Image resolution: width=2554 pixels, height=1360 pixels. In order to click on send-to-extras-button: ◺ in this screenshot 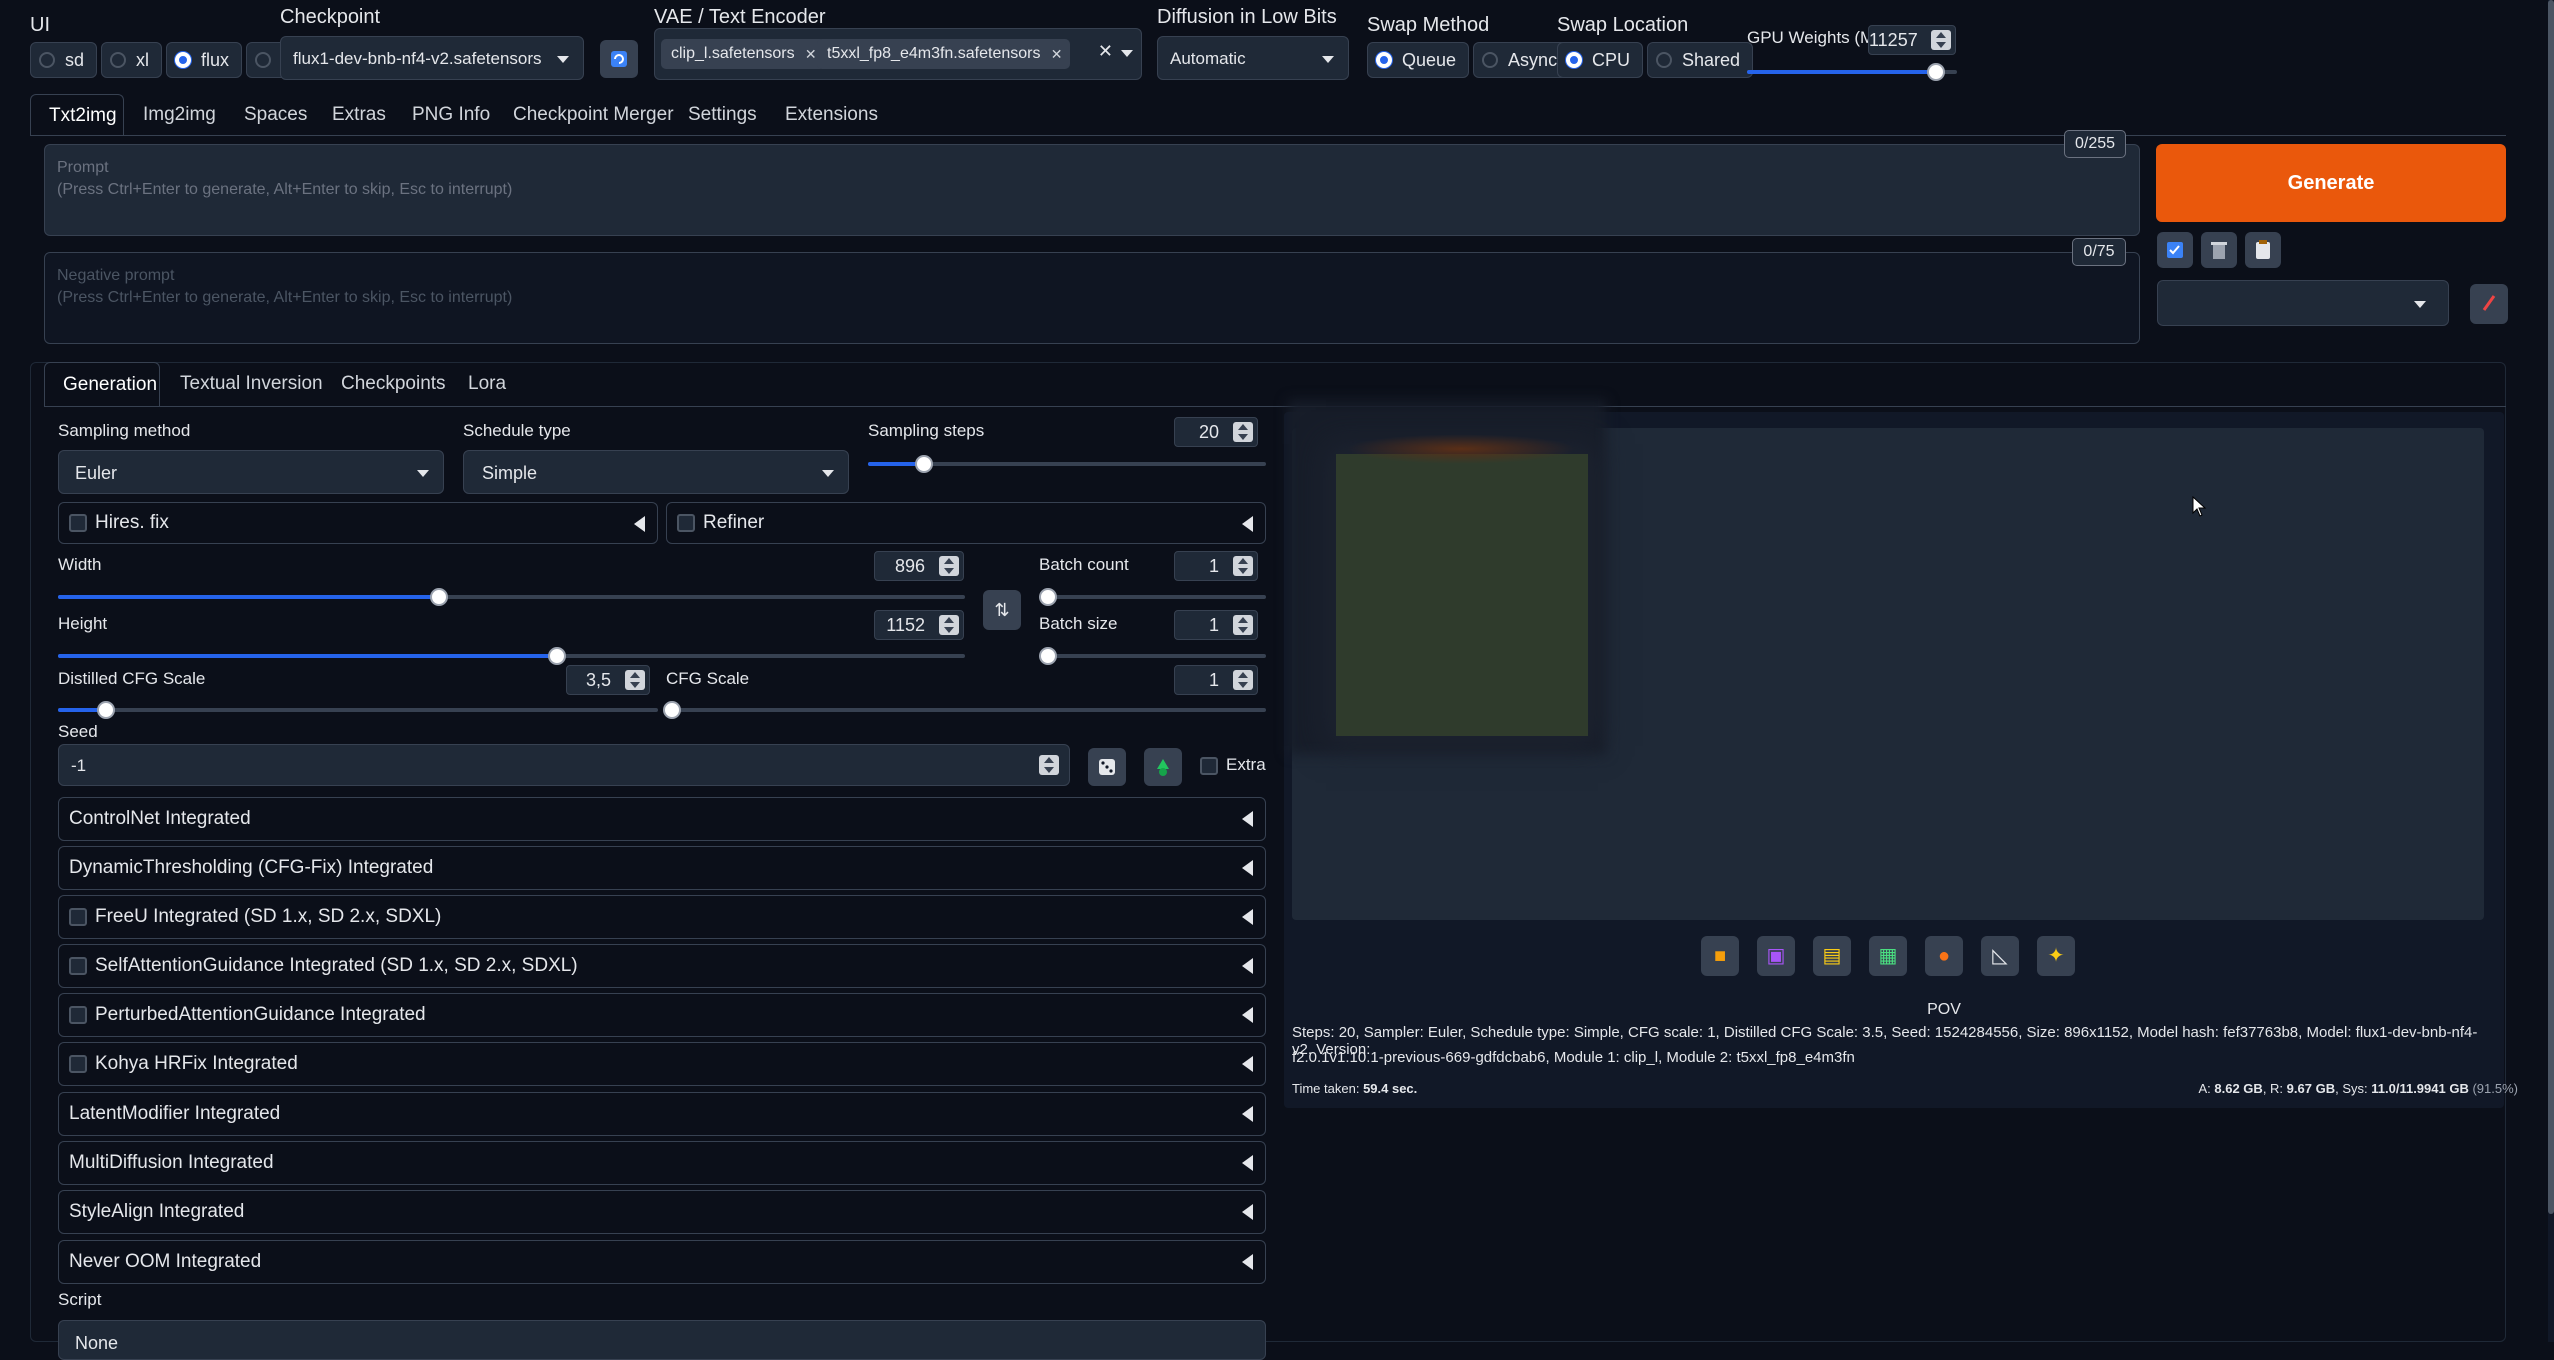, I will do `click(2000, 956)`.